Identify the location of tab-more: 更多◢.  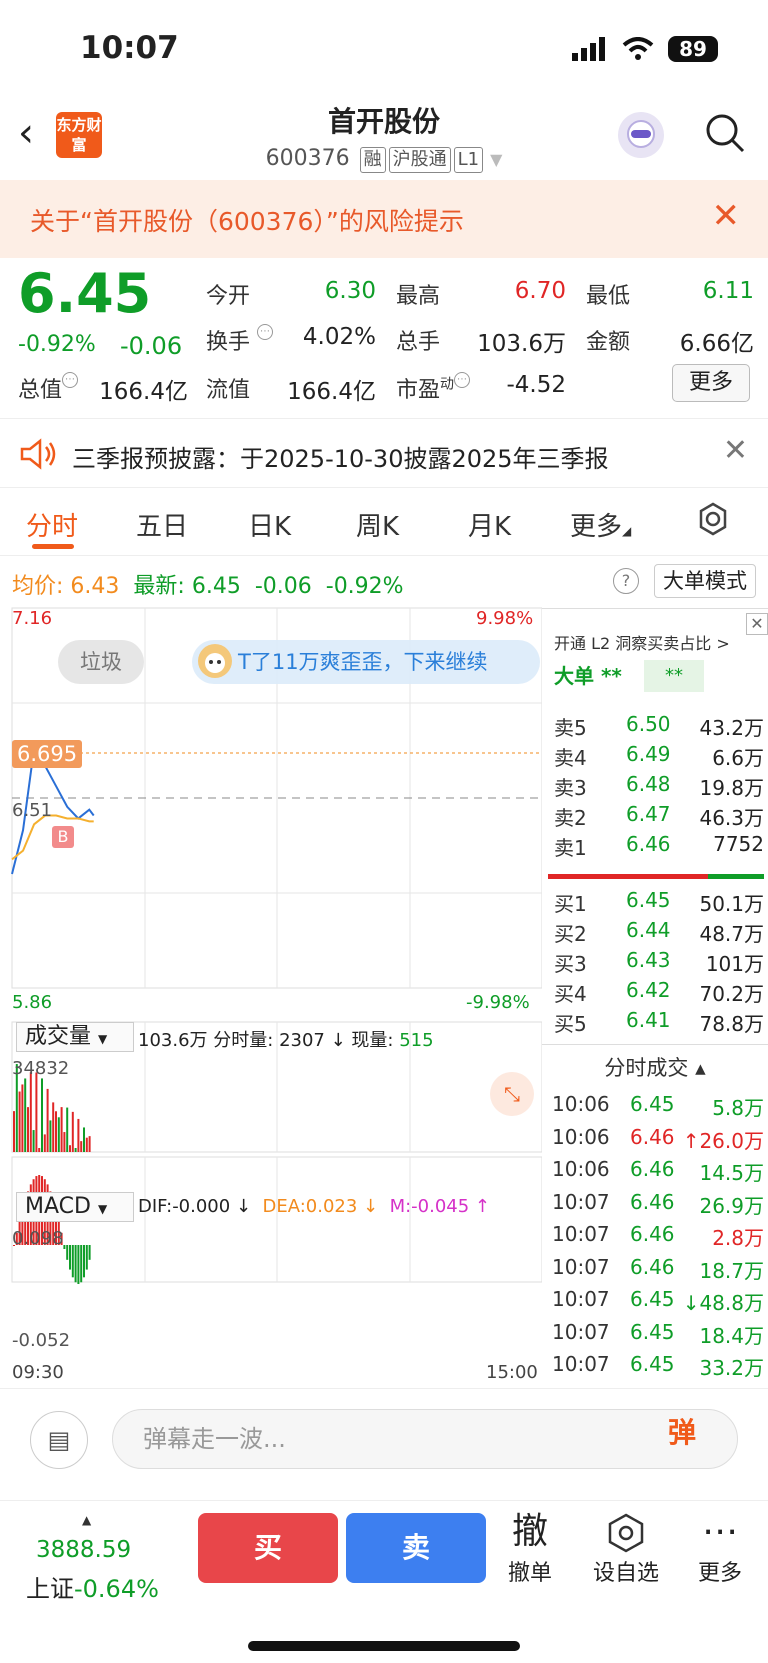
(600, 524).